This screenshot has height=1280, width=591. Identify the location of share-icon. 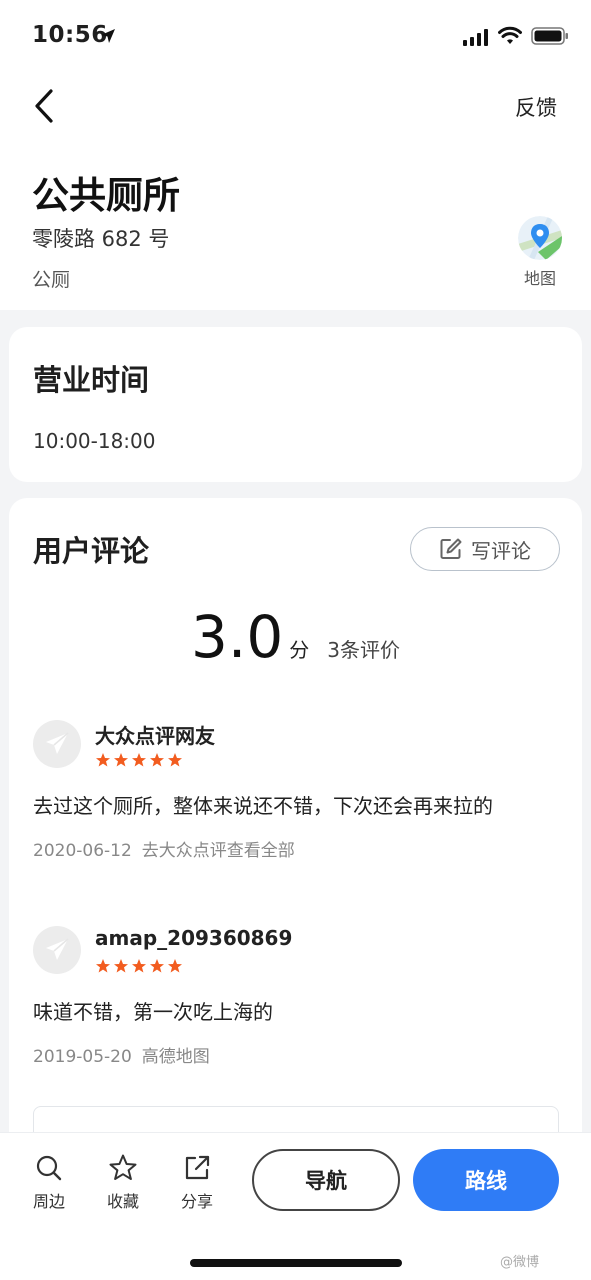
(197, 1167).